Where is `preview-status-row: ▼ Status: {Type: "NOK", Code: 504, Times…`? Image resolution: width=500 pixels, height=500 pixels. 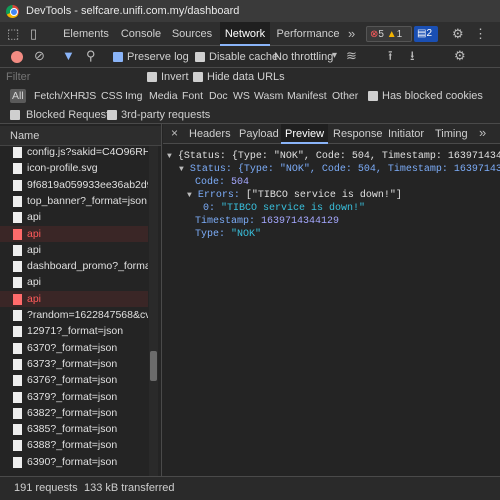 preview-status-row: ▼ Status: {Type: "NOK", Code: 504, Times… is located at coordinates (339, 169).